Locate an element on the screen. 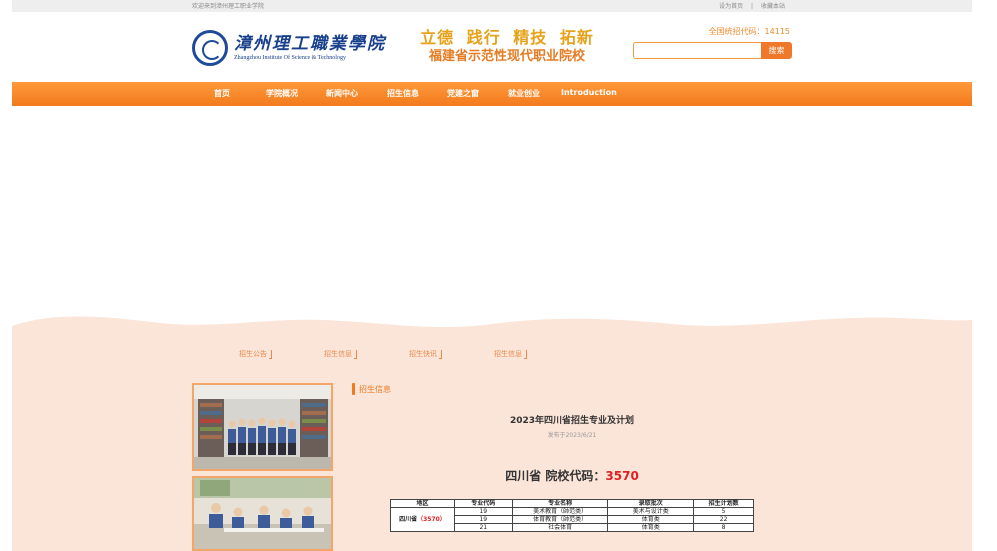  subnav-item-info: 招生信息 is located at coordinates (340, 354).